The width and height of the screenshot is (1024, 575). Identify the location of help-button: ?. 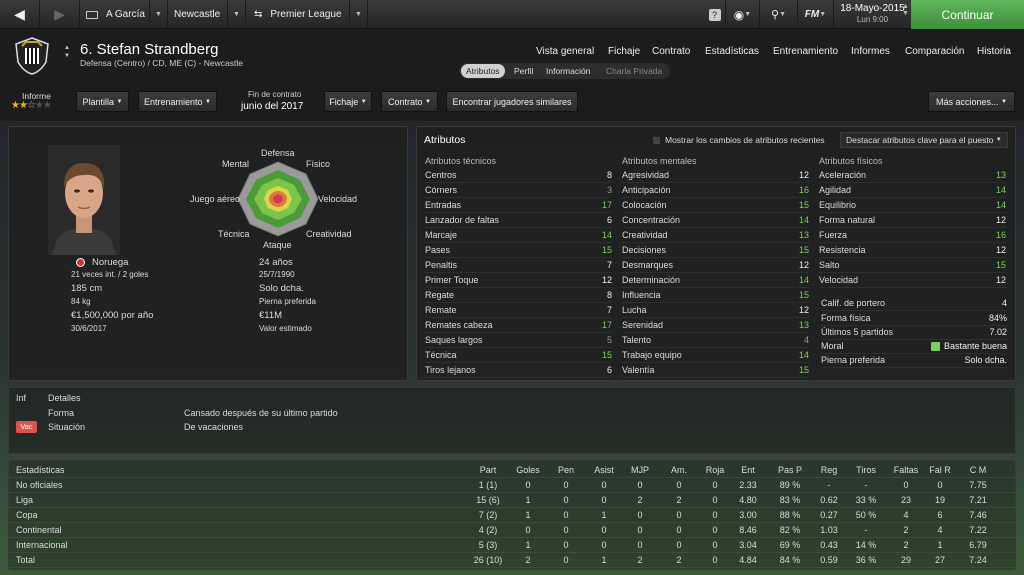
(715, 14).